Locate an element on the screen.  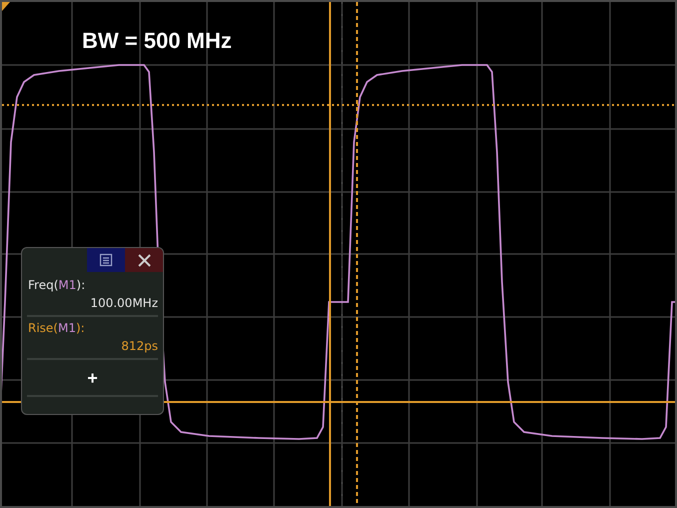
measurement-label: Rise(M1): is located at coordinates (56, 328).